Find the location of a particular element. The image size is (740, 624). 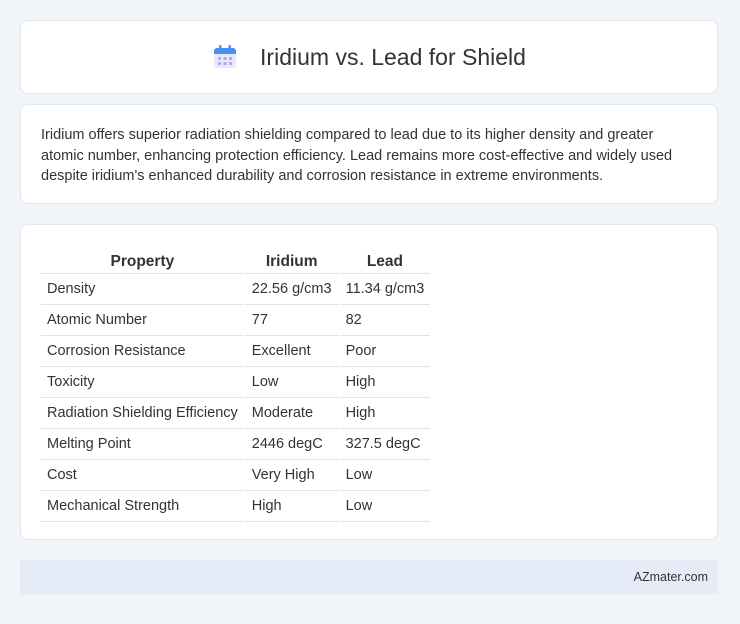

table-row: Atomic Number 77 82 is located at coordinates (236, 320).